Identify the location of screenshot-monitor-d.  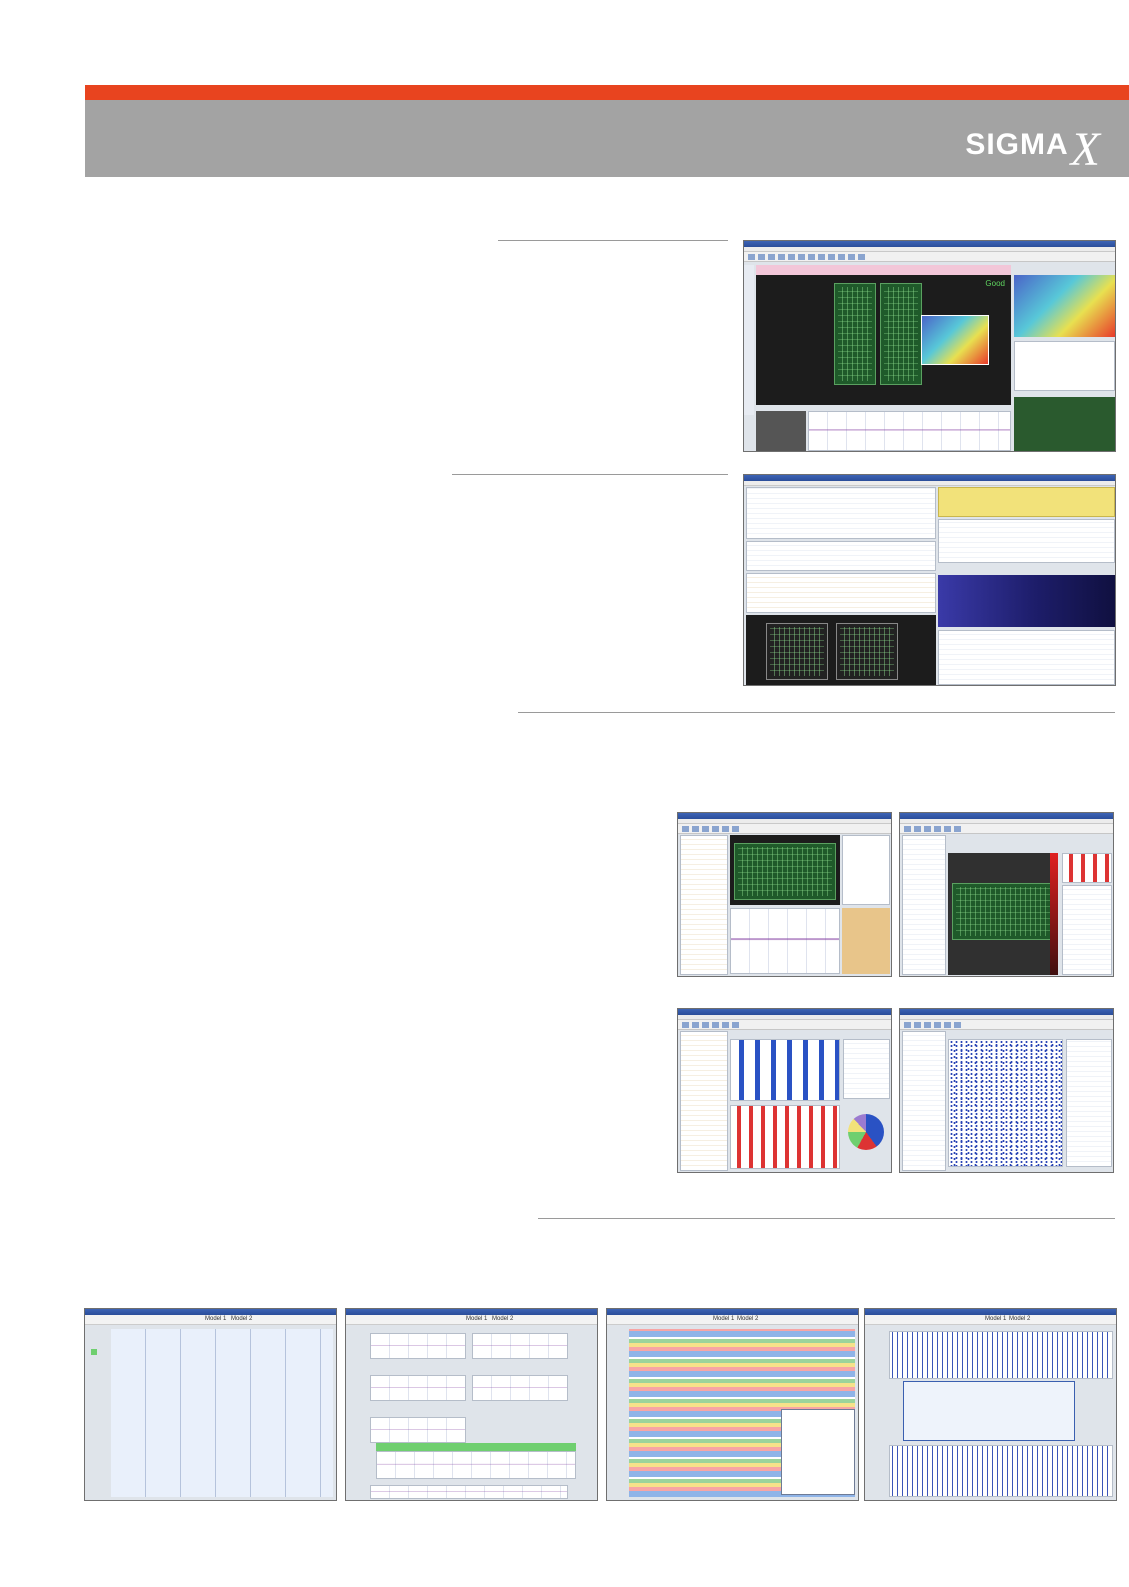
(1006, 1090).